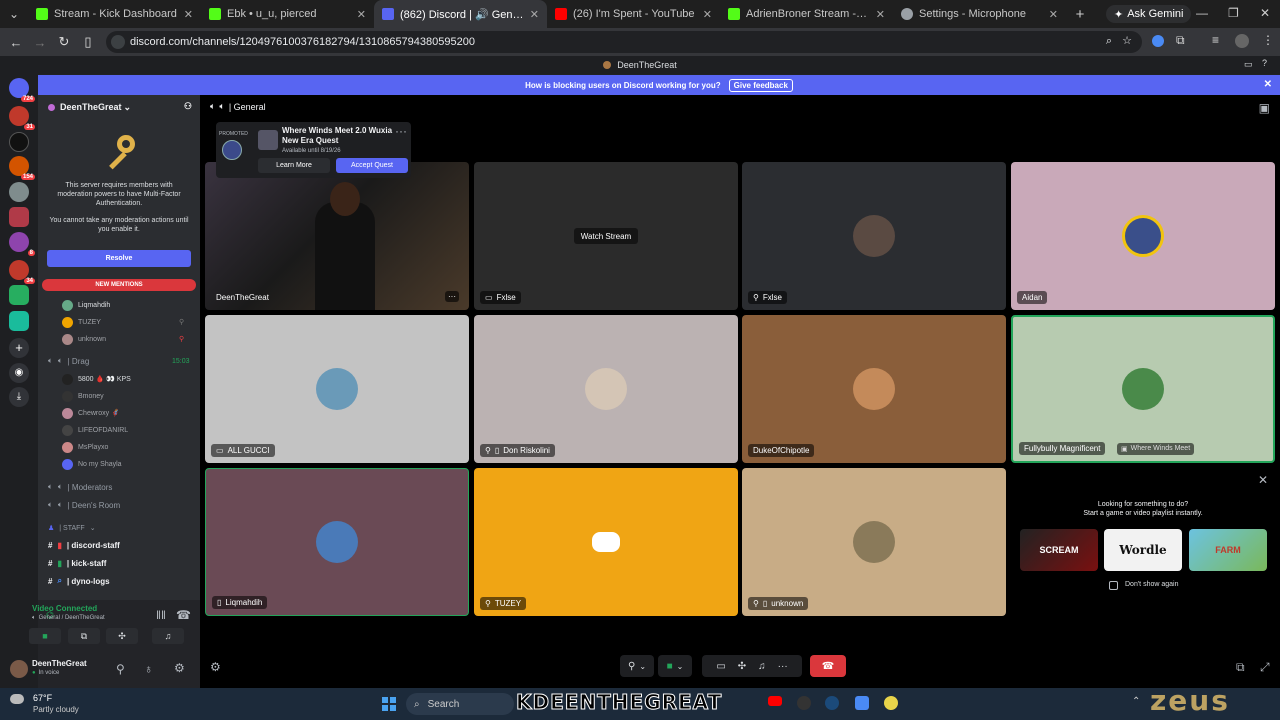 The height and width of the screenshot is (720, 1280). What do you see at coordinates (1242, 41) in the screenshot?
I see `profile-avatar` at bounding box center [1242, 41].